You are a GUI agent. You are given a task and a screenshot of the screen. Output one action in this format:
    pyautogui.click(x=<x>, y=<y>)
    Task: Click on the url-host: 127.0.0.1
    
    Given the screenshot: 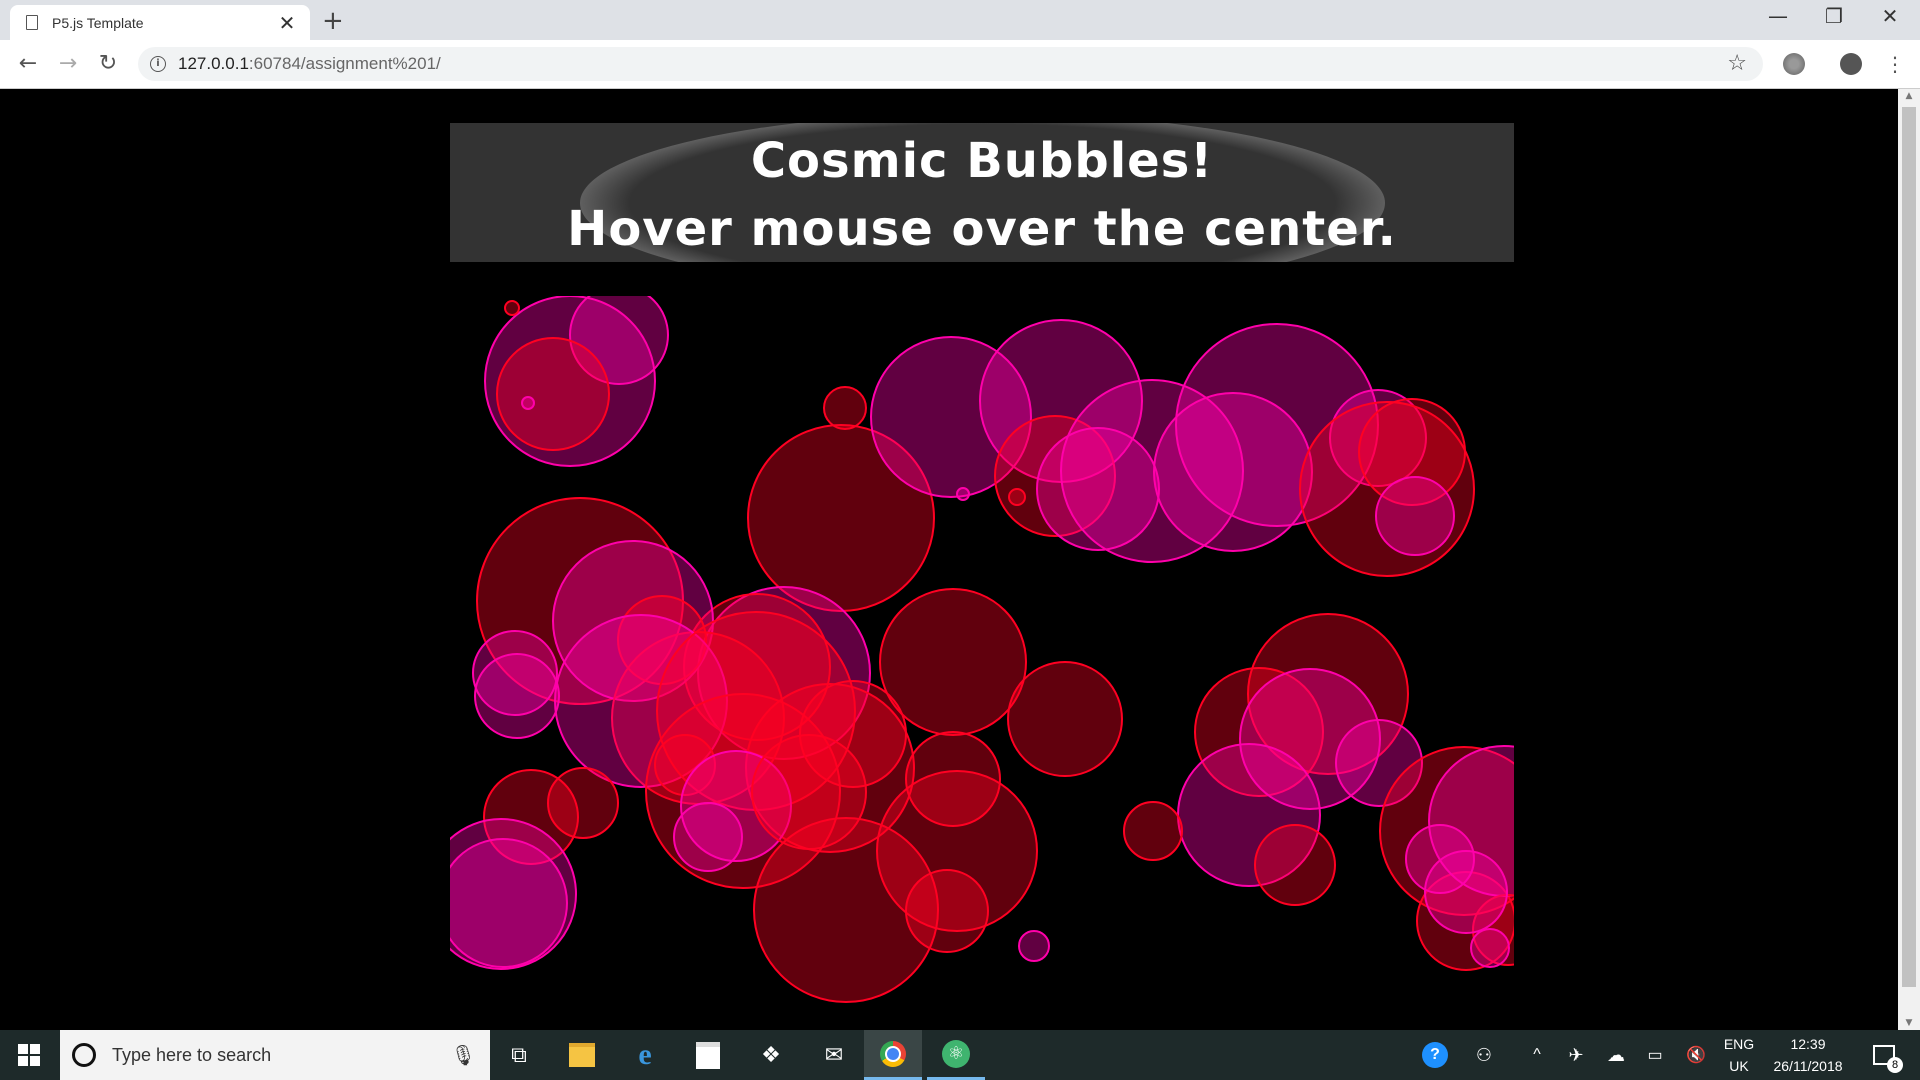 What is the action you would take?
    pyautogui.click(x=213, y=63)
    